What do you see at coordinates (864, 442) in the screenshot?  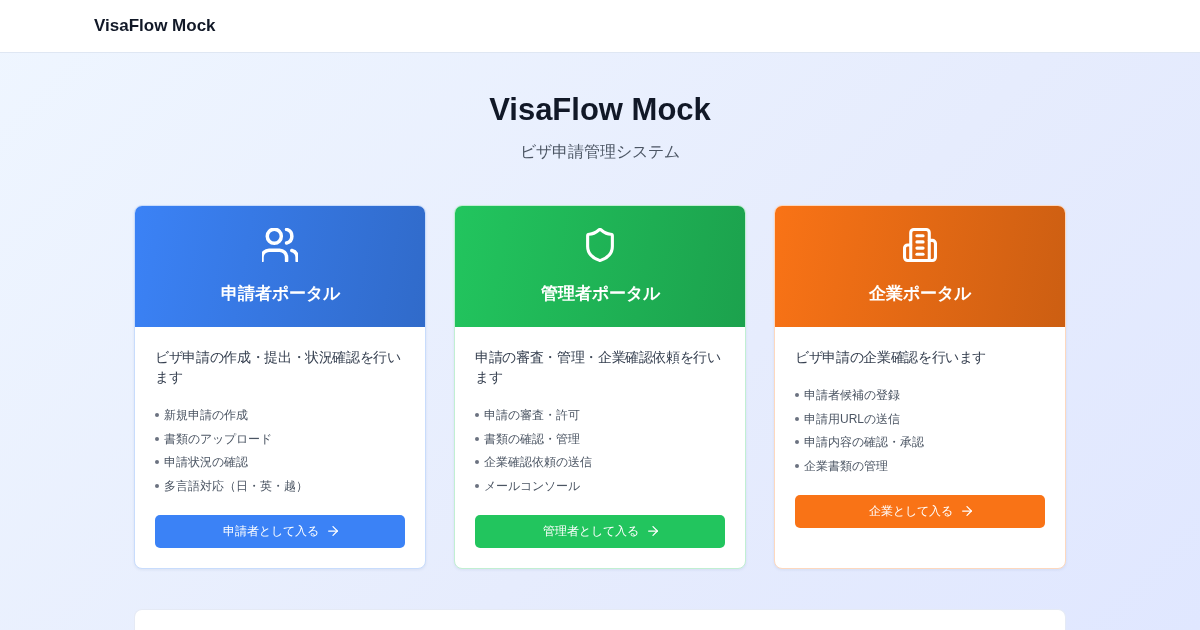 I see `feature-item: 申請内容の確認・承認` at bounding box center [864, 442].